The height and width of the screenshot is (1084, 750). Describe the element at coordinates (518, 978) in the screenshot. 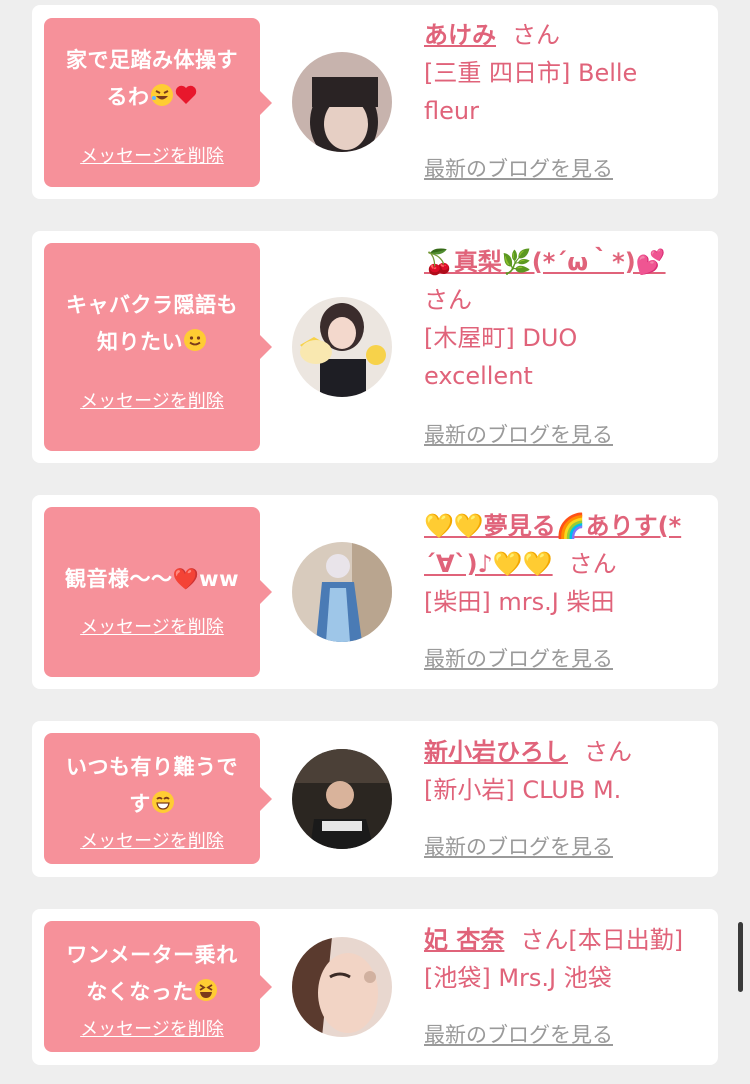

I see `shop-location: [池袋] Mrs.J 池袋` at that location.